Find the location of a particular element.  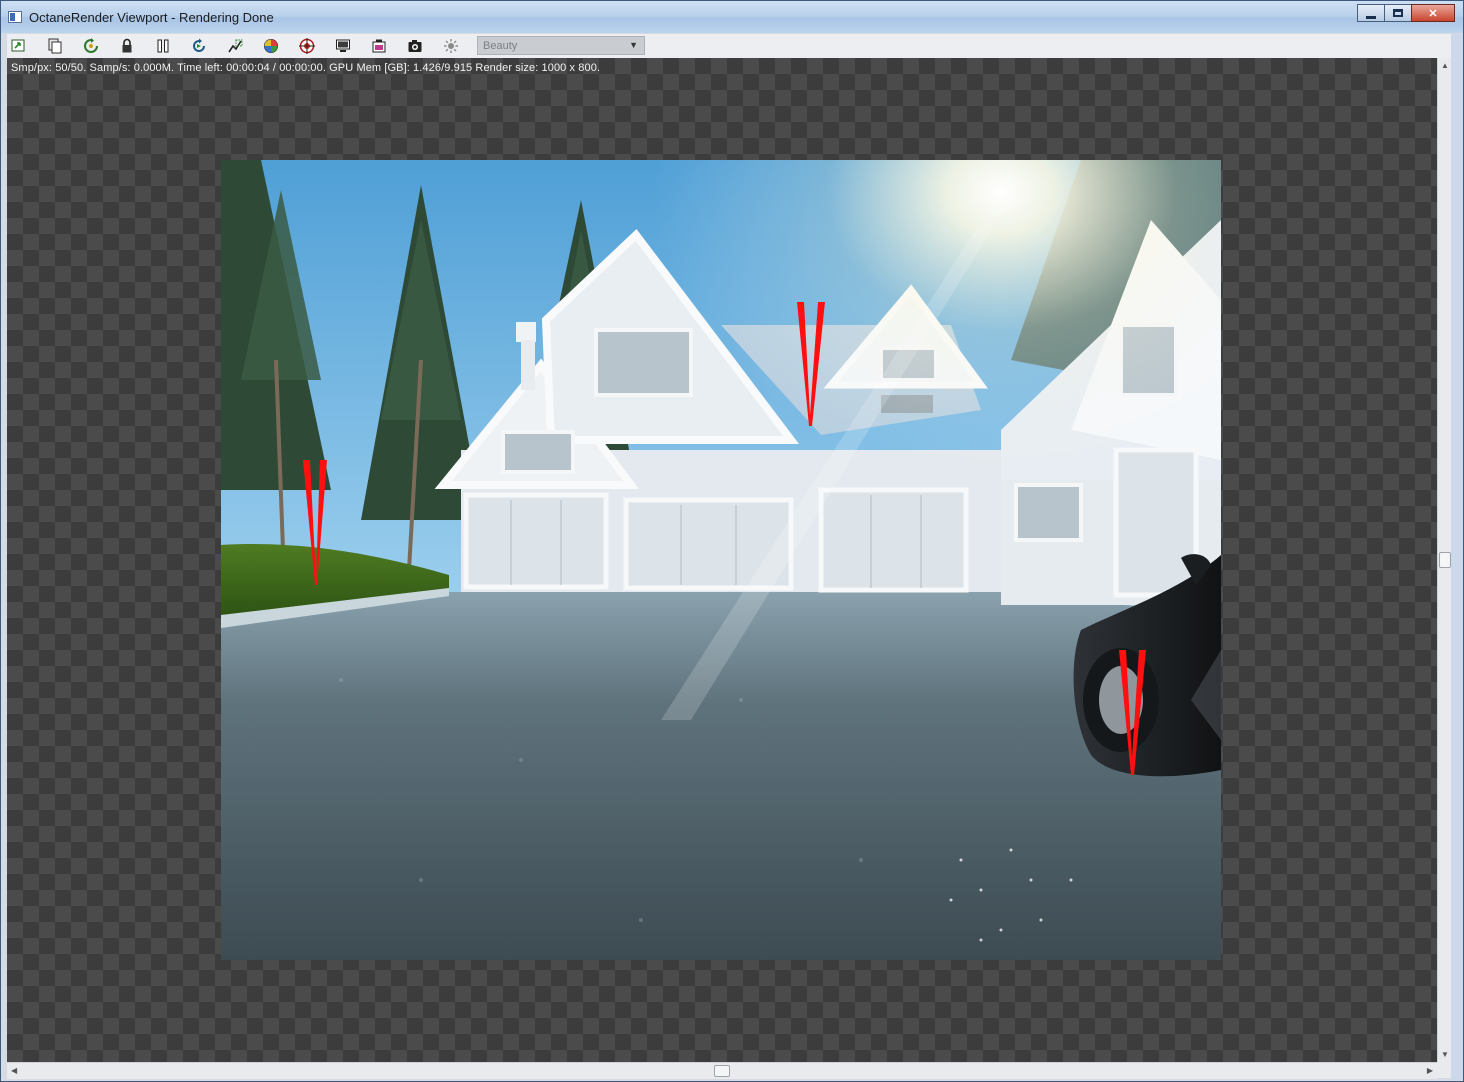

lock-button is located at coordinates (127, 46).